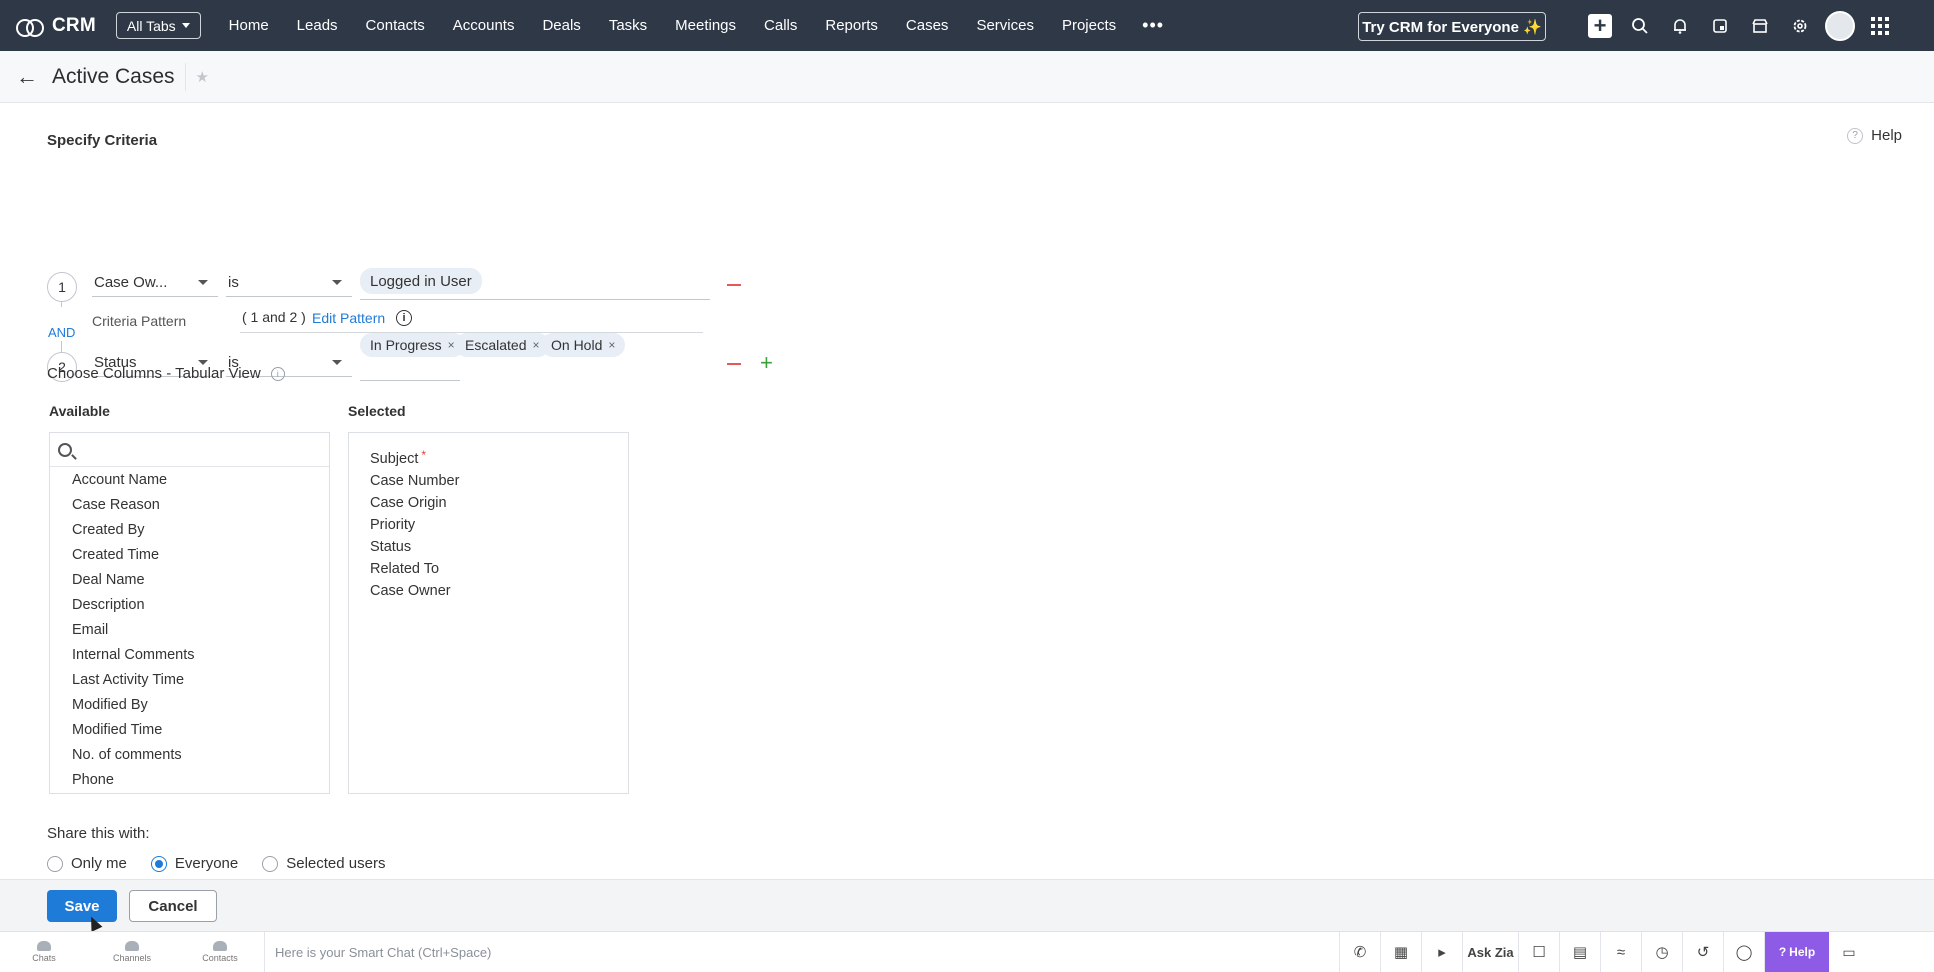 The height and width of the screenshot is (972, 1934). What do you see at coordinates (1720, 25) in the screenshot?
I see `calendar-icon` at bounding box center [1720, 25].